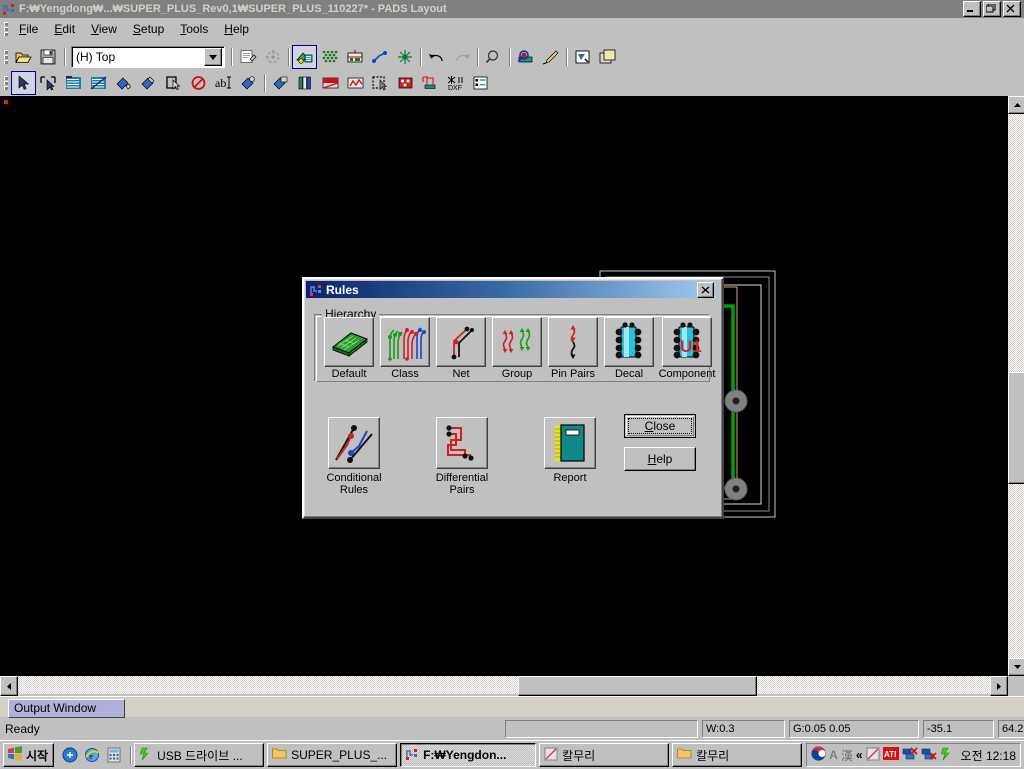 This screenshot has width=1024, height=769. I want to click on output-window-tab: Output Window, so click(66, 708).